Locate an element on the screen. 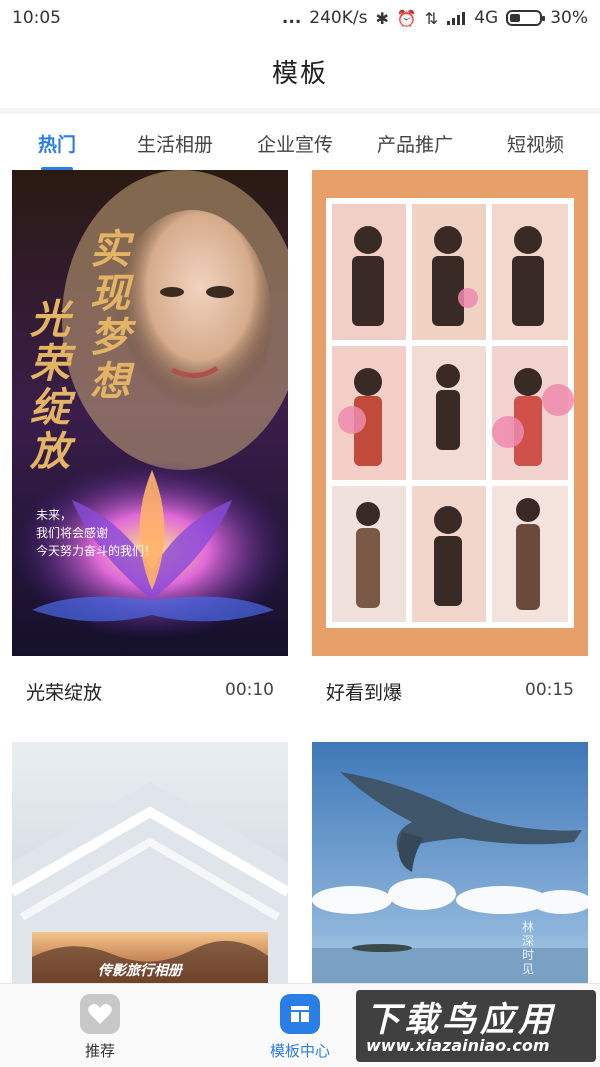  thumbnail-caption: 林深时见 is located at coordinates (528, 948).